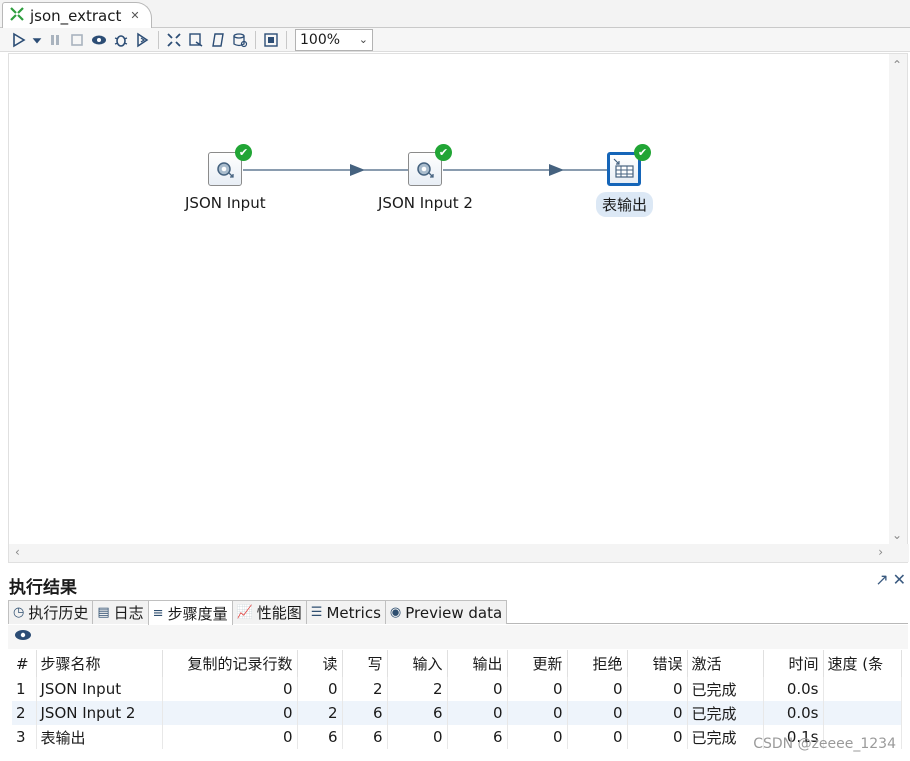  I want to click on tab-history: ◷ 执行历史, so click(51, 612).